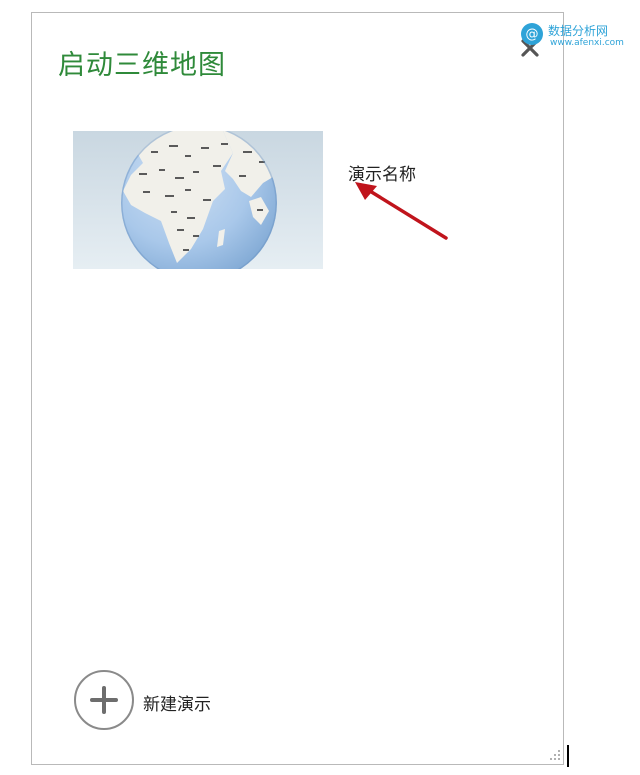 The width and height of the screenshot is (640, 775). What do you see at coordinates (578, 31) in the screenshot?
I see `watermark-name: 数据分析网` at bounding box center [578, 31].